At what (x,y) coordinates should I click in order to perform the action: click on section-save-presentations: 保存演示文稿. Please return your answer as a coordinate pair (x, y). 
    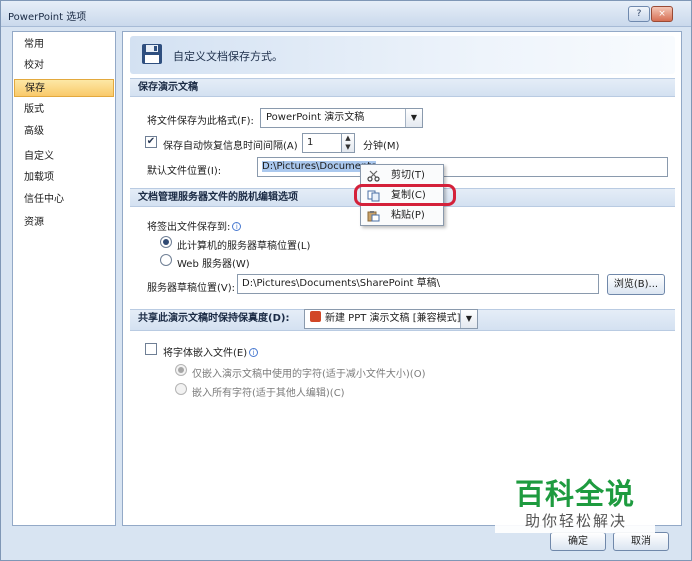
    Looking at the image, I should click on (402, 87).